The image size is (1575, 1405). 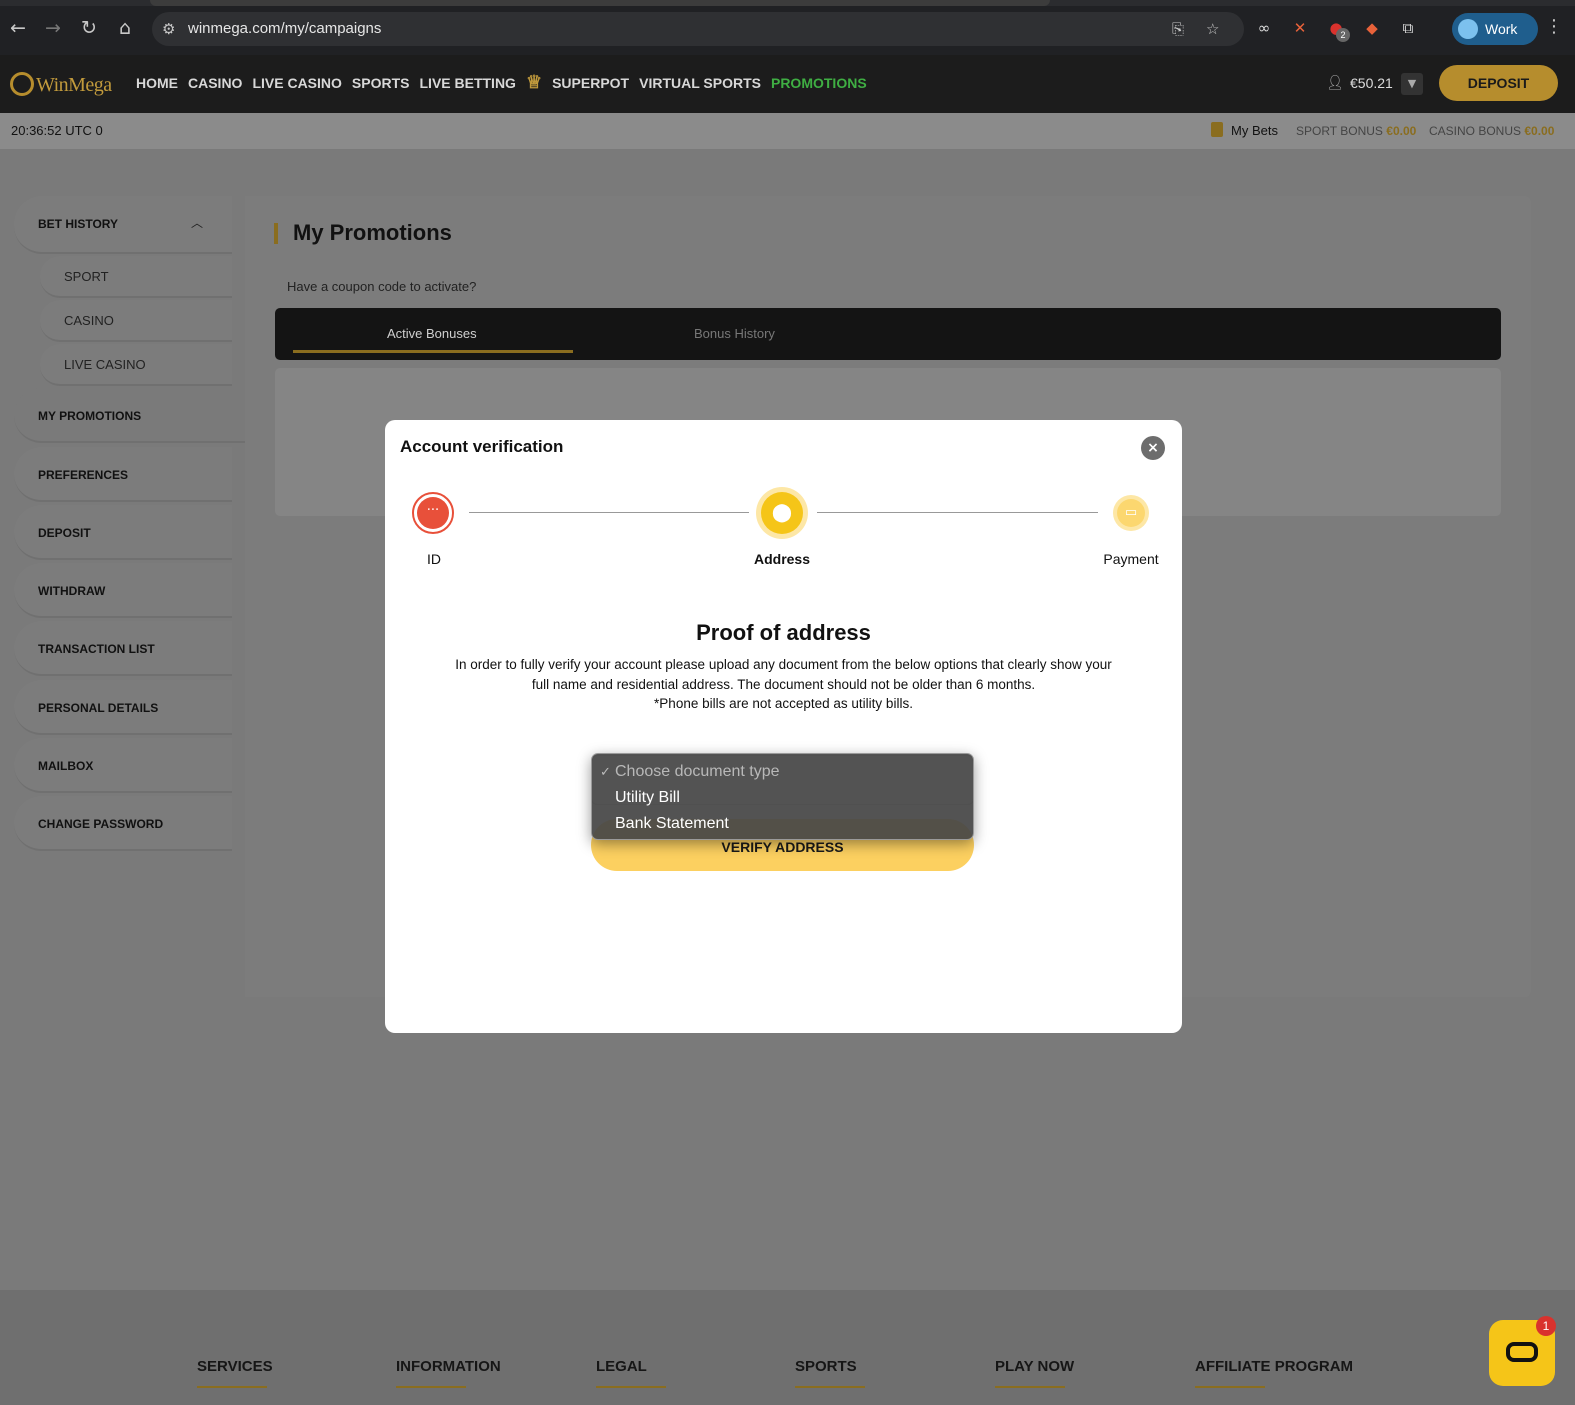 What do you see at coordinates (1131, 559) in the screenshot?
I see `step-label-payment: Payment` at bounding box center [1131, 559].